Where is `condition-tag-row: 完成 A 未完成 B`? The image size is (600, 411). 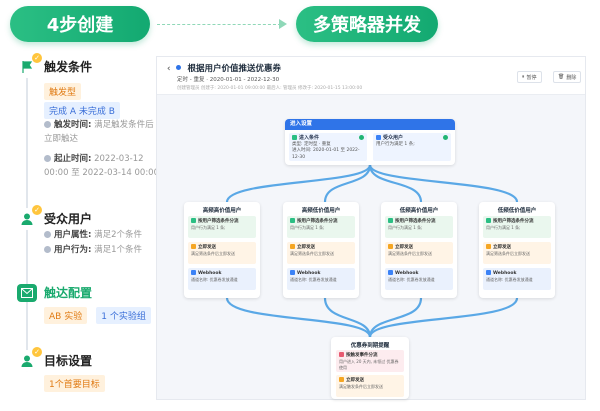 condition-tag-row: 完成 A 未完成 B is located at coordinates (82, 109).